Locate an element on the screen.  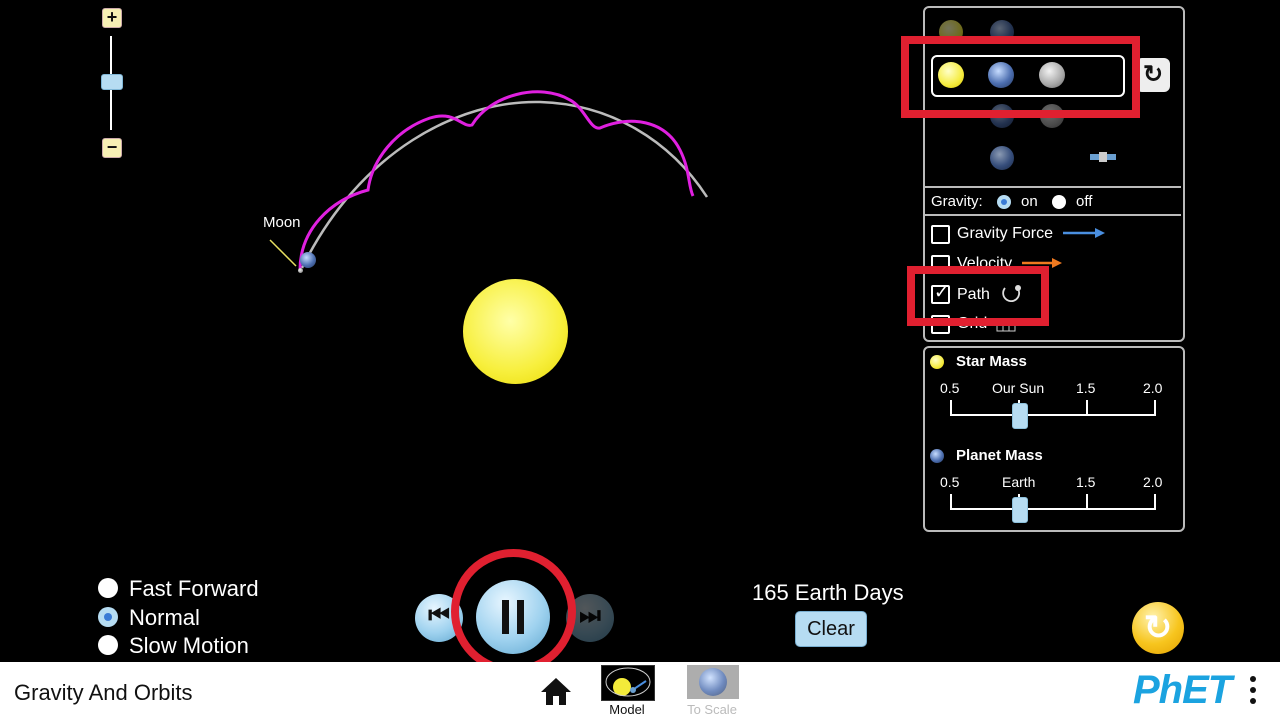
highlight-pause is located at coordinates (513, 605).